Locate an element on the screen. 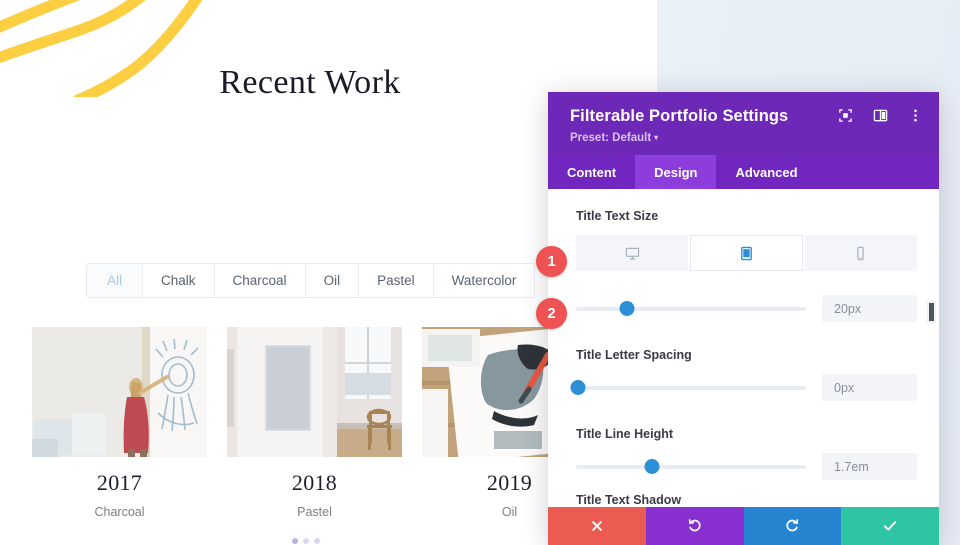 The image size is (960, 545). panel-tabs: Content Design Advanced is located at coordinates (743, 172).